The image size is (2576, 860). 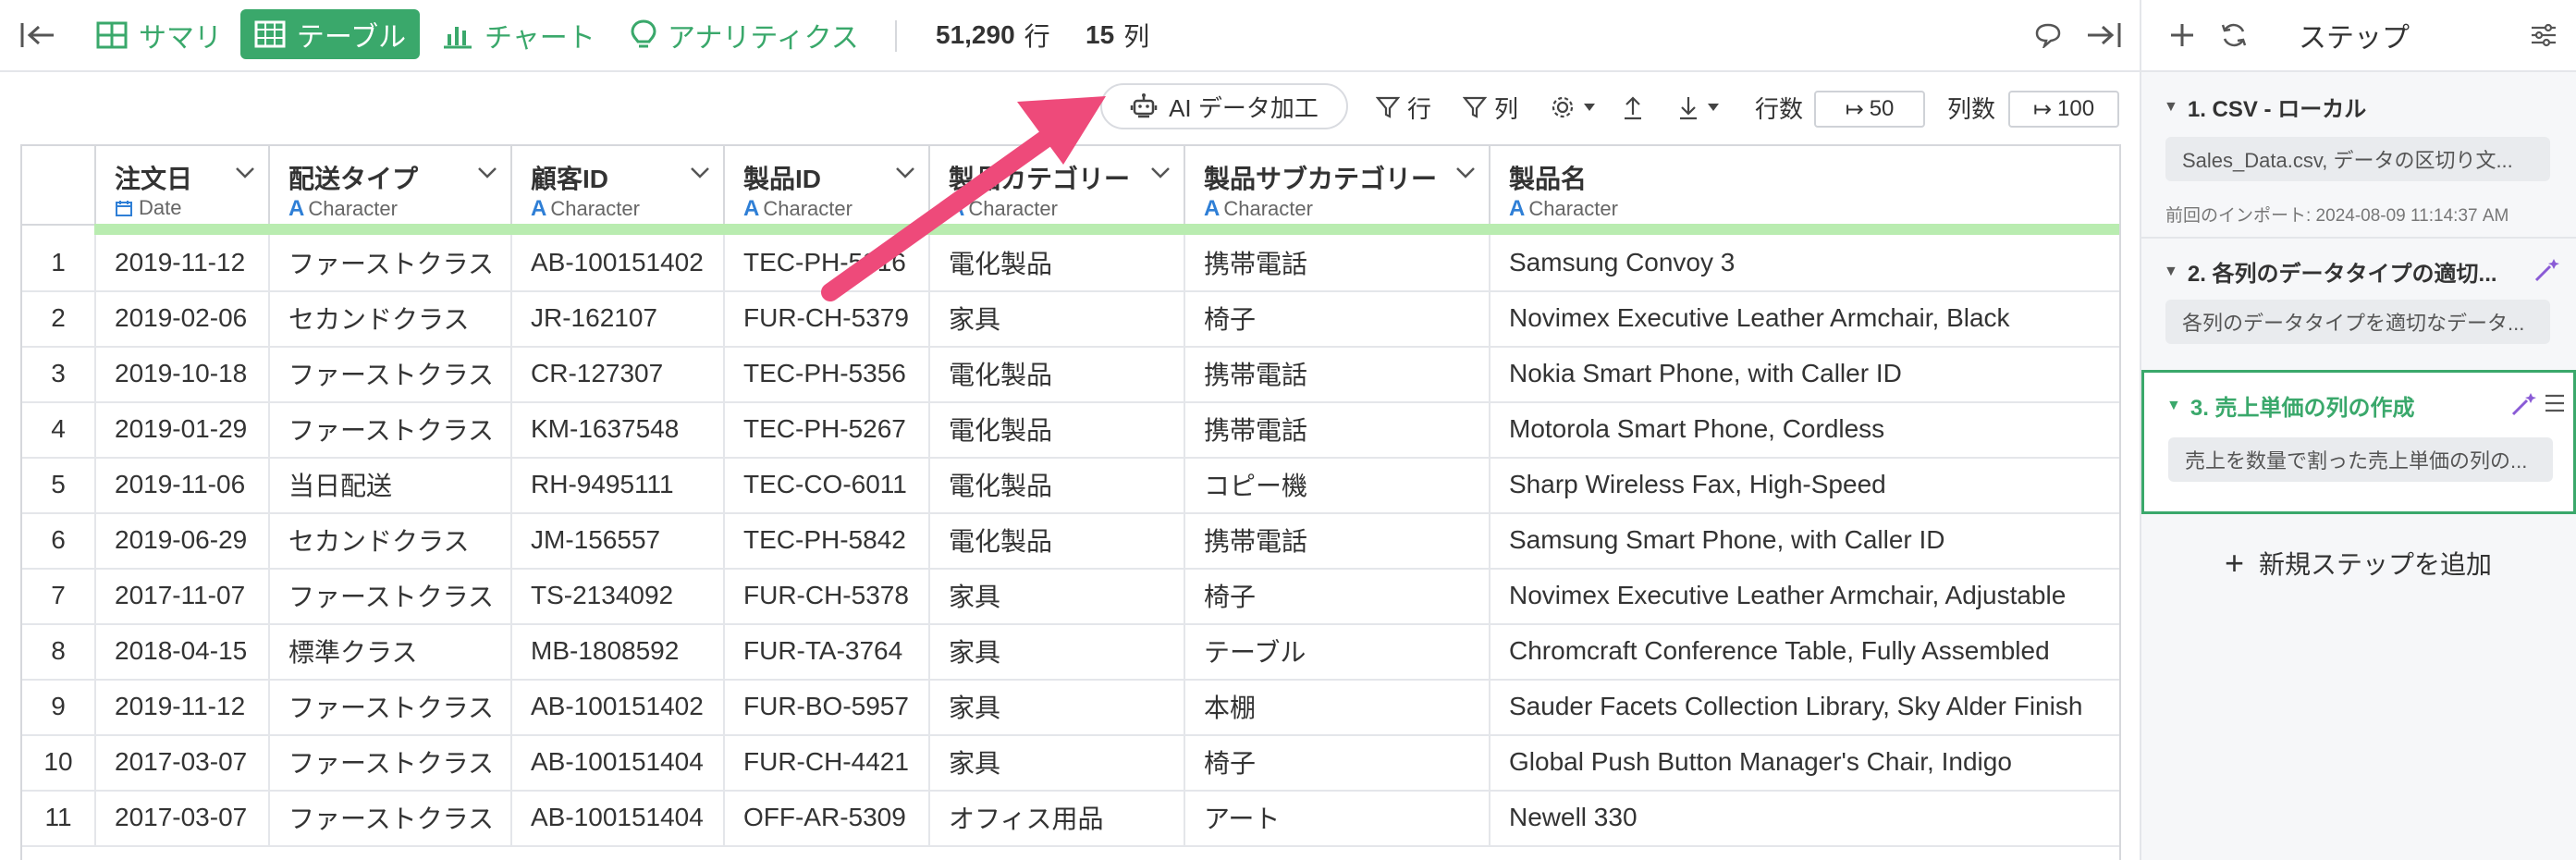 I want to click on column-header-shipping-type: 配送タイプ A Character, so click(x=389, y=185).